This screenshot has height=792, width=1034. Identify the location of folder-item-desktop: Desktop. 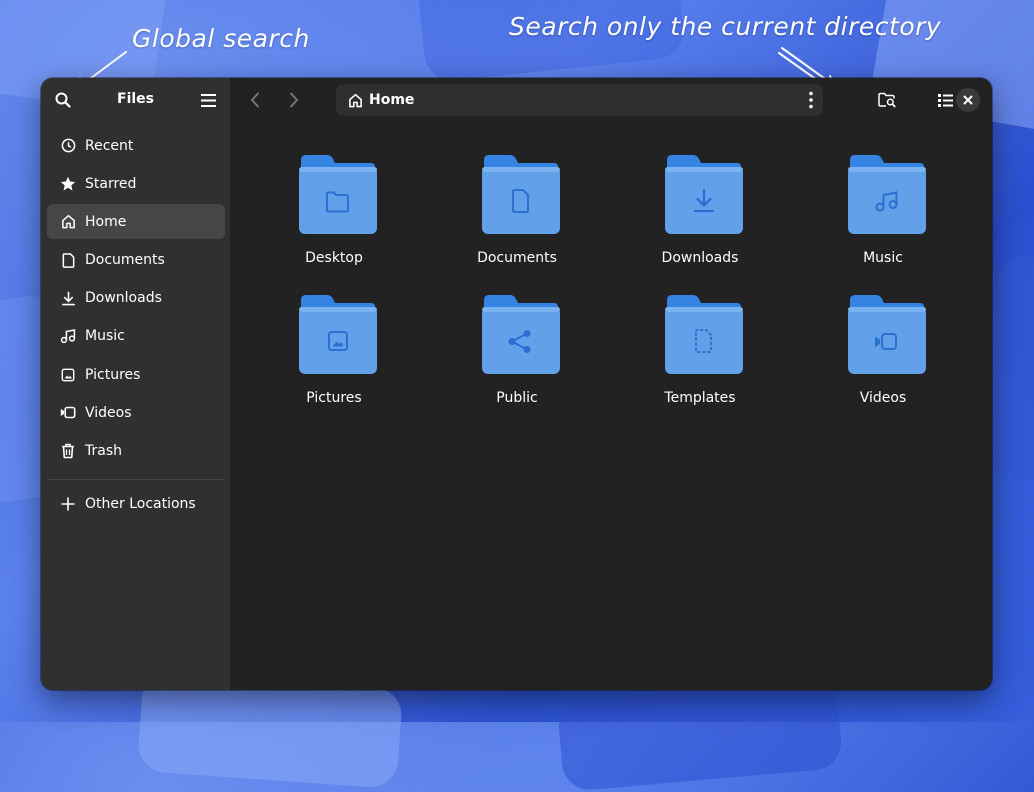
(334, 219).